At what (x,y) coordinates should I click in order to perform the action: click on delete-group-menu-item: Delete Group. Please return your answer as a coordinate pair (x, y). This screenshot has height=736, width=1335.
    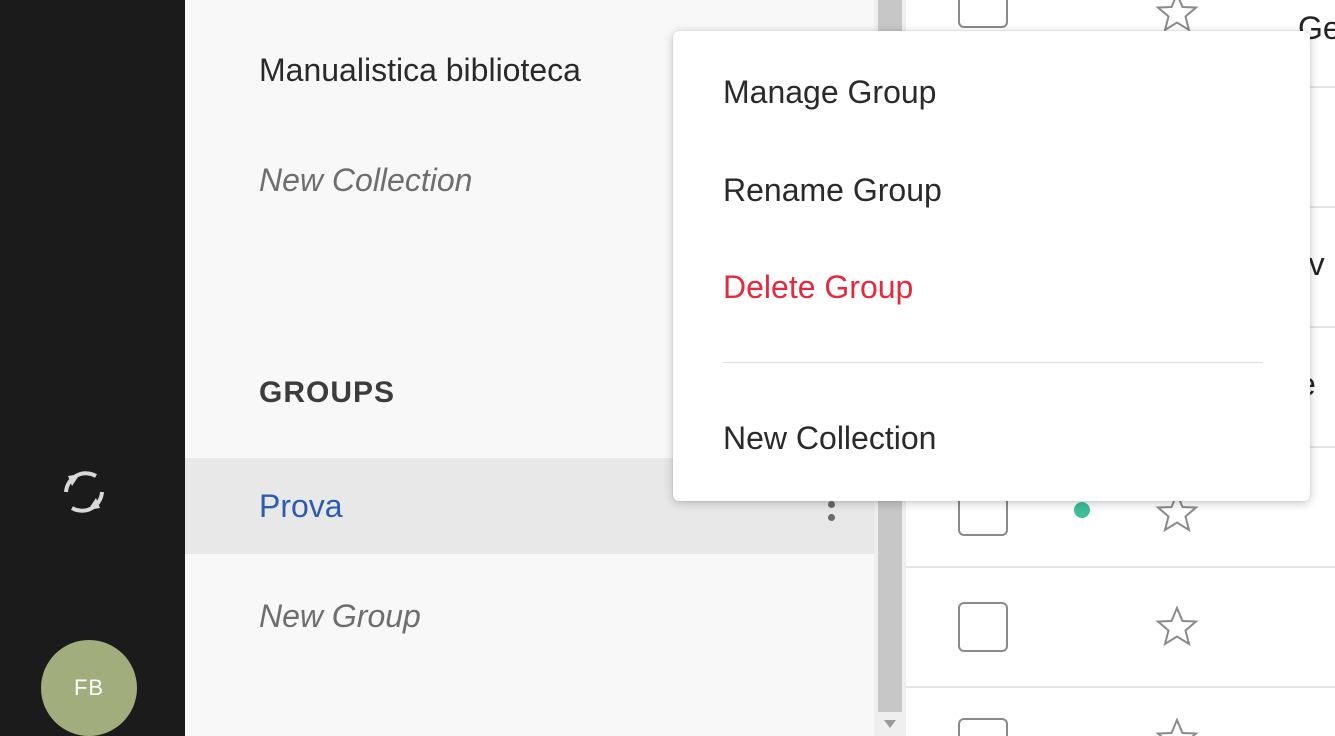
    Looking at the image, I should click on (818, 287).